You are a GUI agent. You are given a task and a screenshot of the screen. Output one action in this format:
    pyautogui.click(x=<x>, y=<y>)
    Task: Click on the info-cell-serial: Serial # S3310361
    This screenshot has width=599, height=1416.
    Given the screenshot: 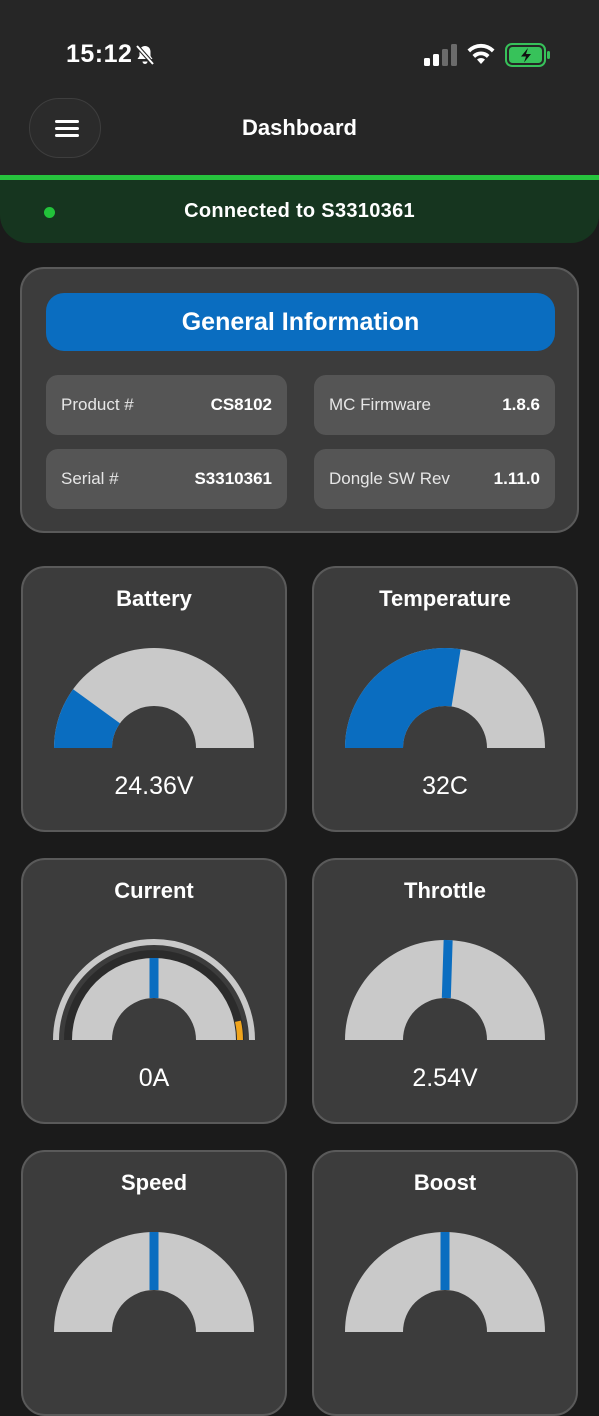 What is the action you would take?
    pyautogui.click(x=166, y=479)
    